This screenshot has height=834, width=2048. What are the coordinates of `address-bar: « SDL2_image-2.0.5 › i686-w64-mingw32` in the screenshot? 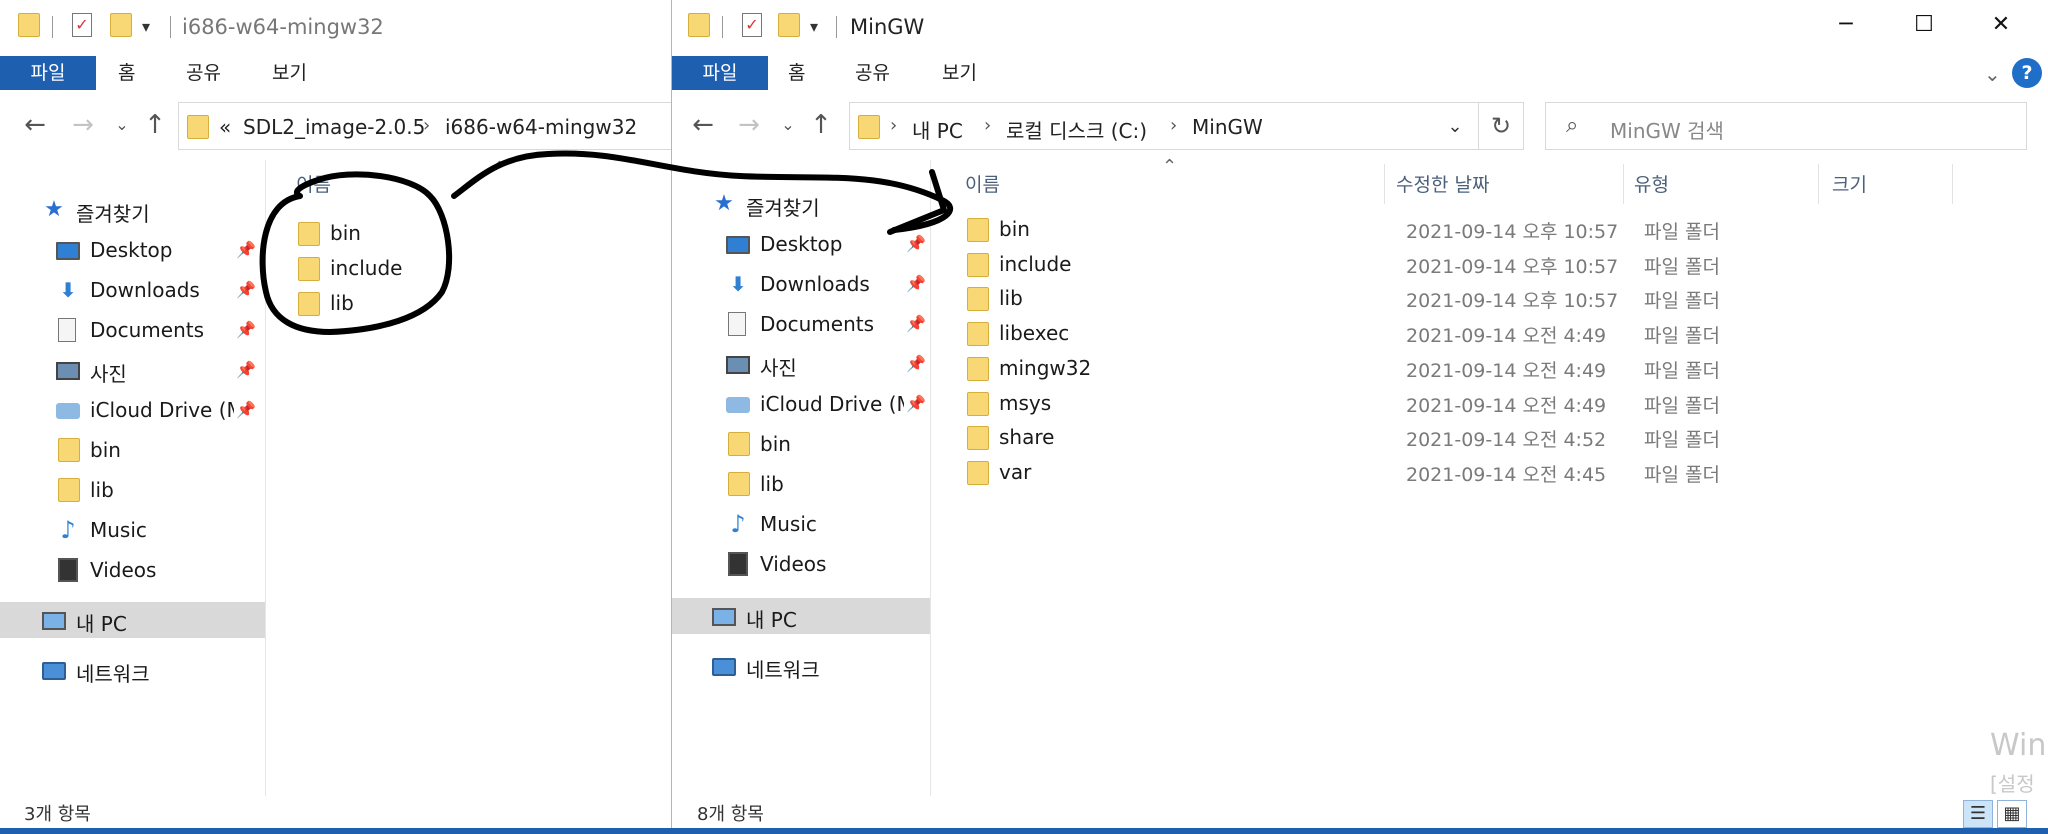 It's located at (424, 126).